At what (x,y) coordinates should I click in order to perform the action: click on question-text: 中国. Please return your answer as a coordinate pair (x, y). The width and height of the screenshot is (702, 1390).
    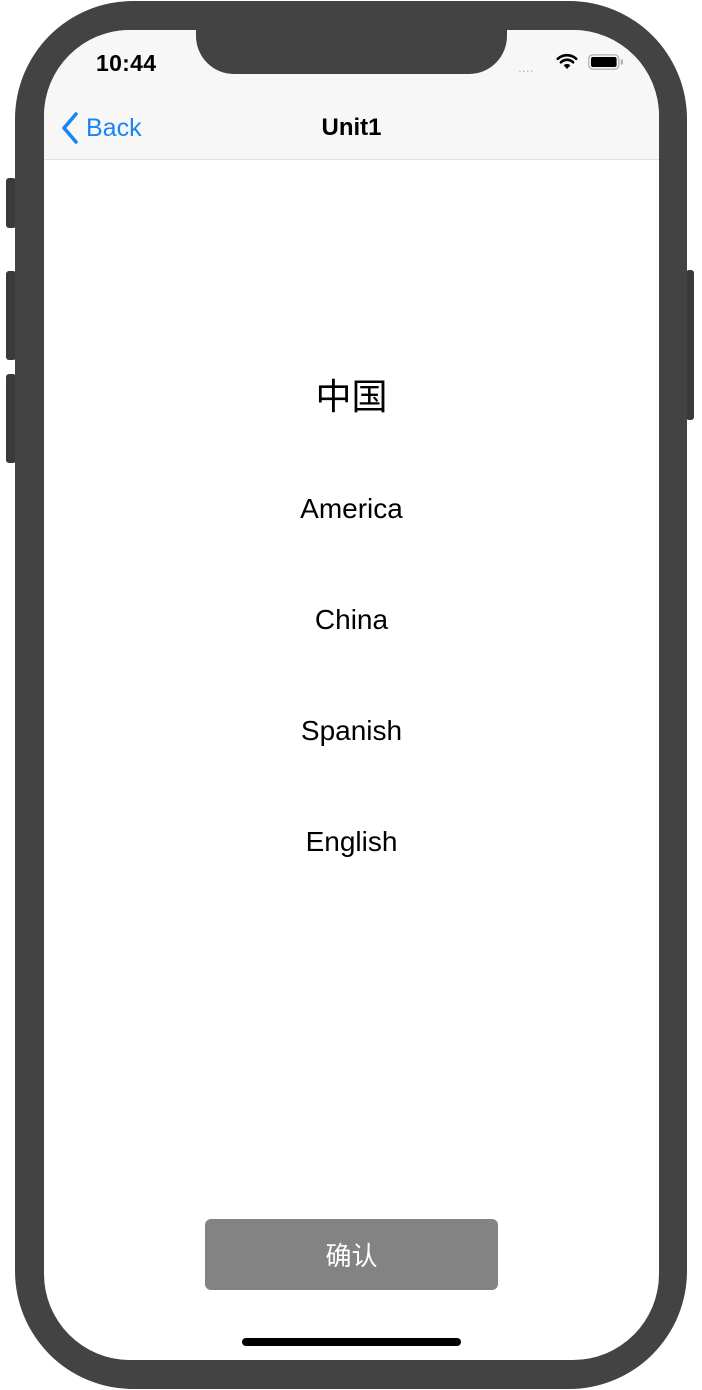
    Looking at the image, I should click on (351, 397).